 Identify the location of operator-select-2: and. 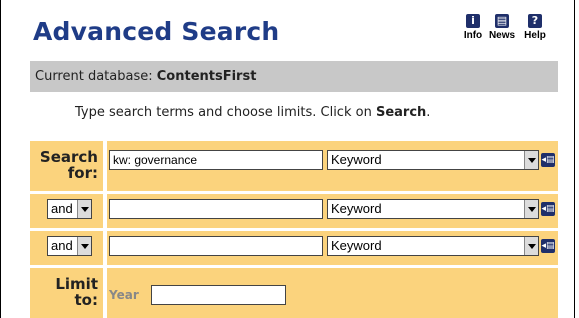
(69, 209).